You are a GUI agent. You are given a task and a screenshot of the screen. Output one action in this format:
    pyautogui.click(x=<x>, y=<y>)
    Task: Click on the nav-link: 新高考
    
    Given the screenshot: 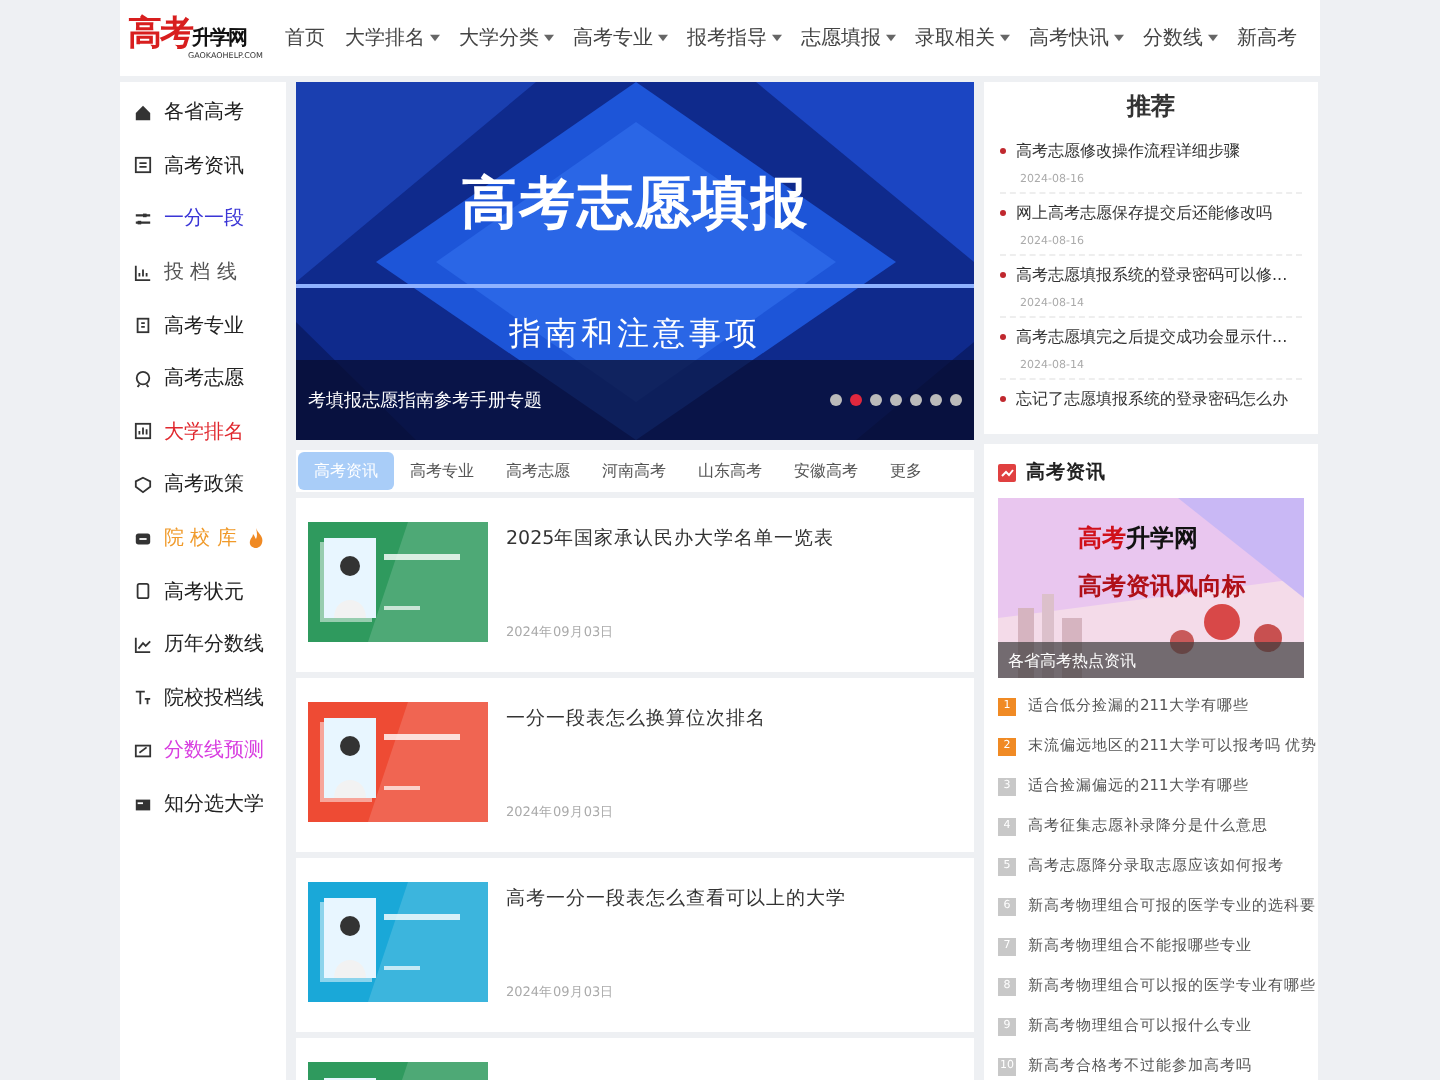 What is the action you would take?
    pyautogui.click(x=1267, y=38)
    